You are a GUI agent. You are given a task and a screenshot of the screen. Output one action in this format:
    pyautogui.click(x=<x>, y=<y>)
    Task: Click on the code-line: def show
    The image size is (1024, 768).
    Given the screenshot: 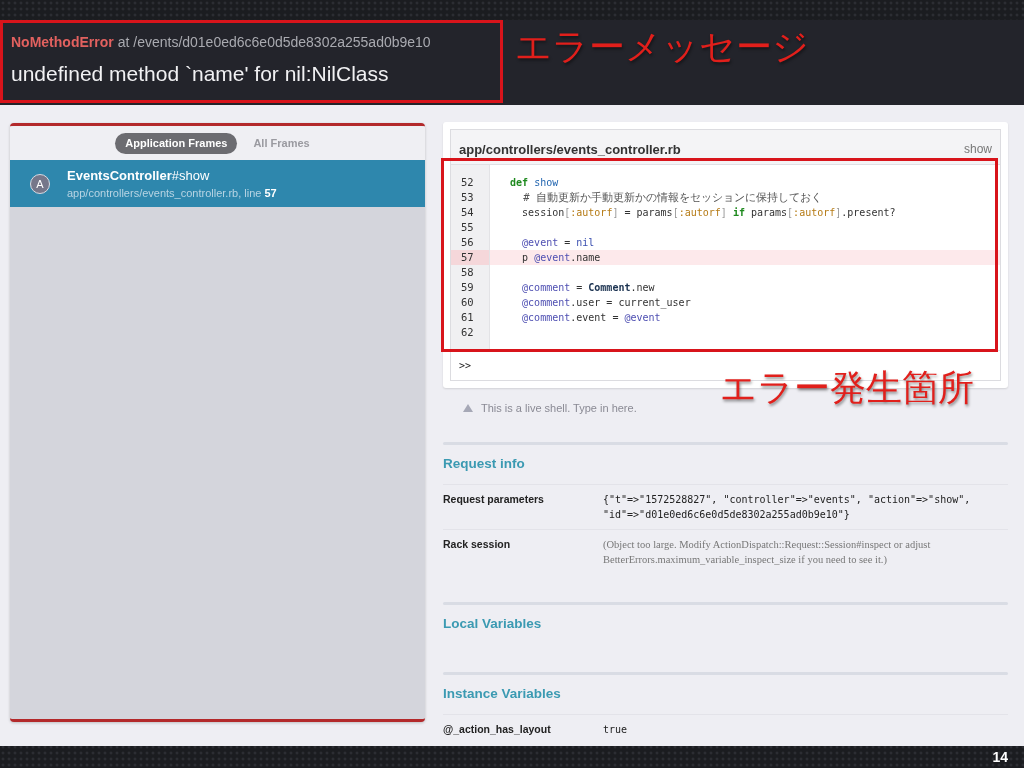 What is the action you would take?
    pyautogui.click(x=534, y=183)
    